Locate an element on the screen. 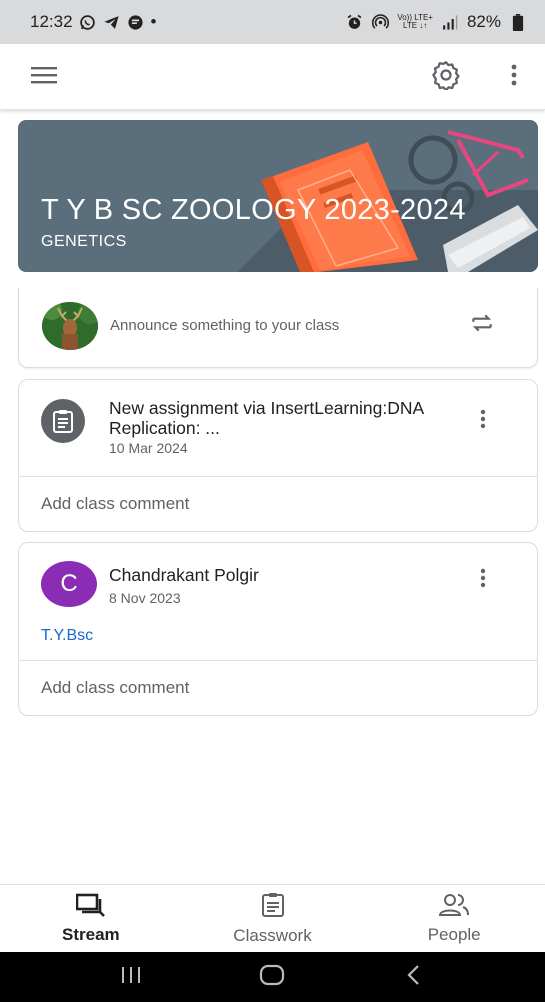 This screenshot has height=1002, width=545. repost-icon is located at coordinates (482, 325).